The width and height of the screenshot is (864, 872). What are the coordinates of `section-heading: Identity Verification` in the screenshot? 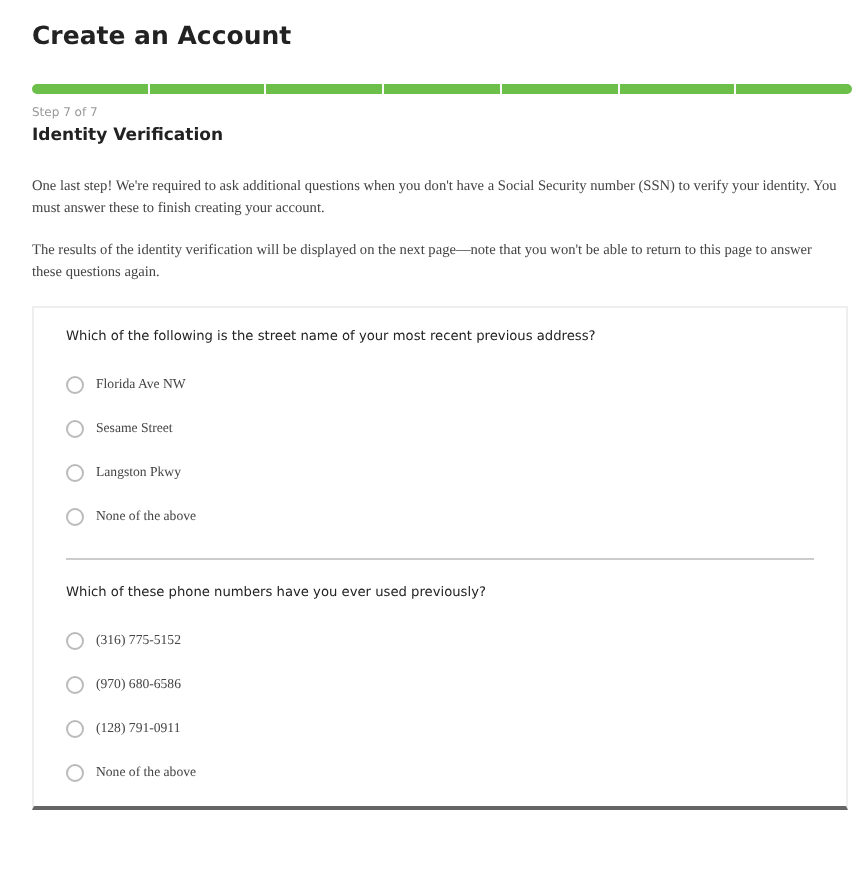 It's located at (129, 136).